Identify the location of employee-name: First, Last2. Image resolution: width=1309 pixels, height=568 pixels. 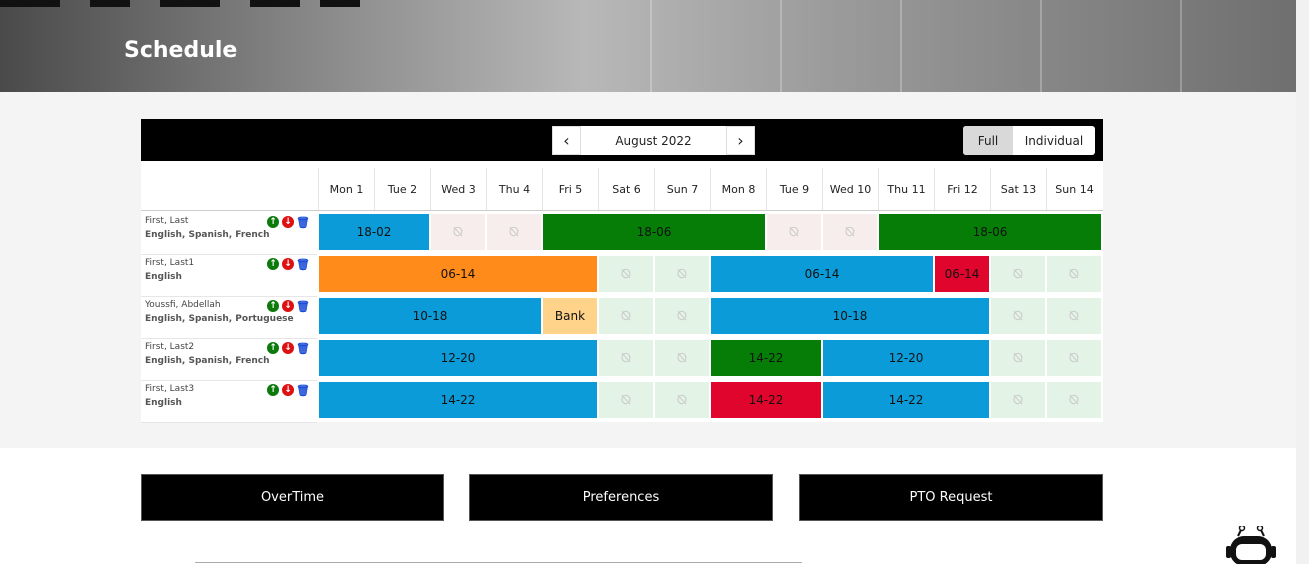
(170, 347).